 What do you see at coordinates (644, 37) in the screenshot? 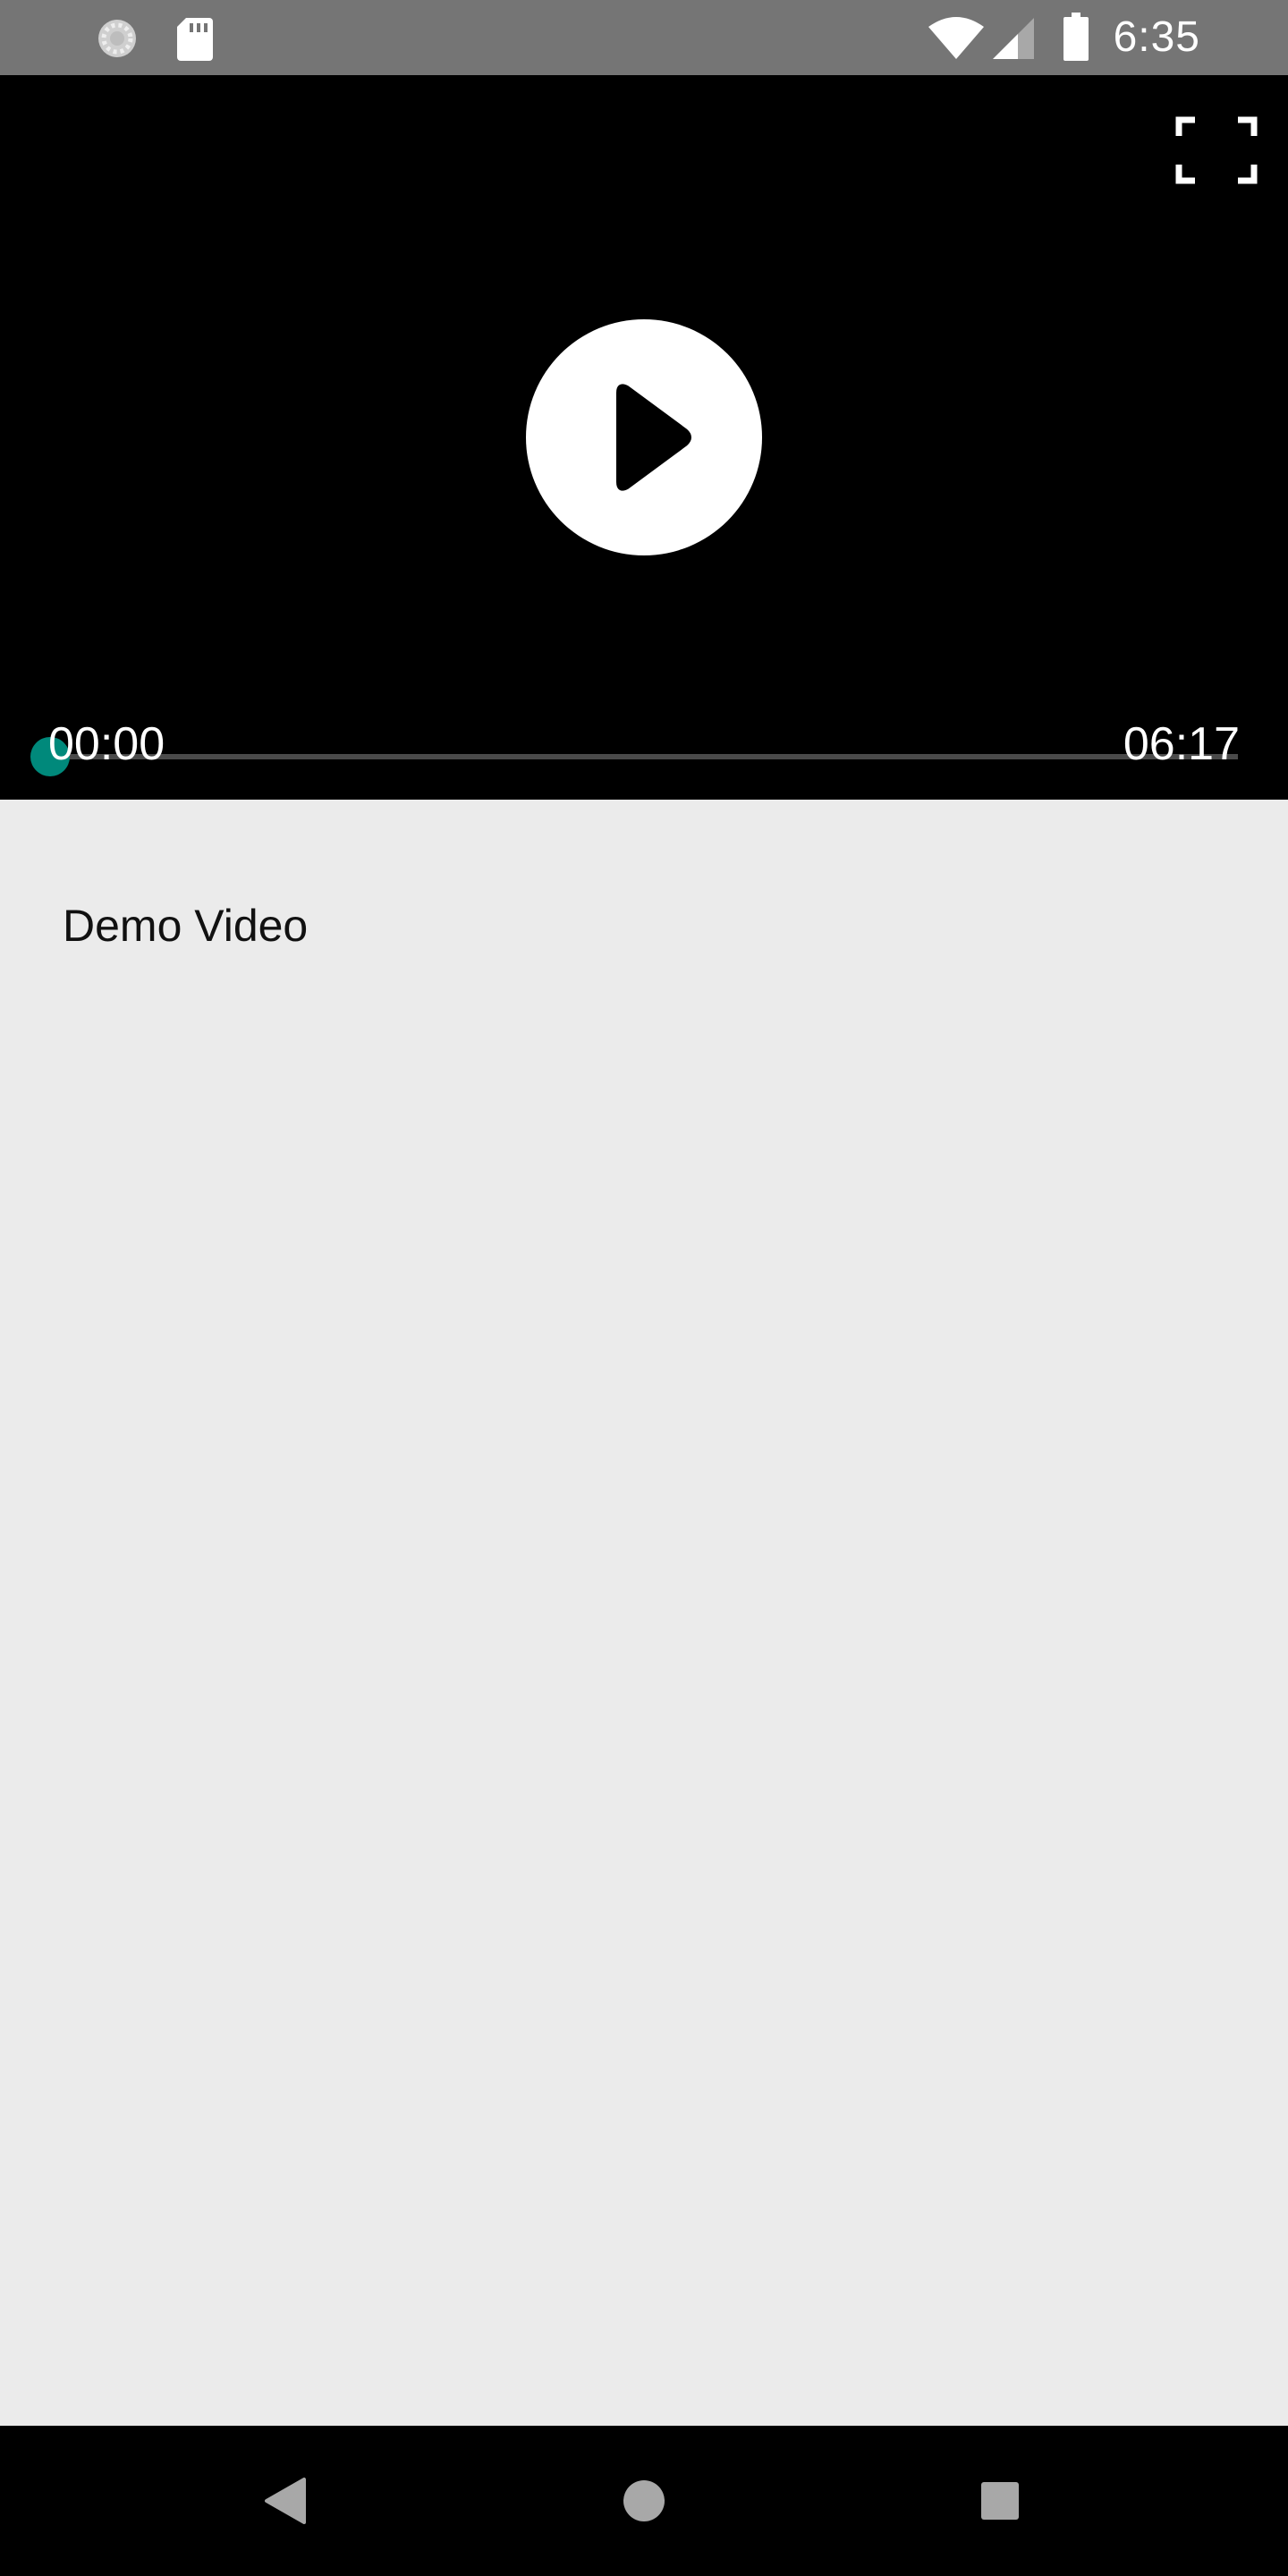
I see `status-bar: 6:35` at bounding box center [644, 37].